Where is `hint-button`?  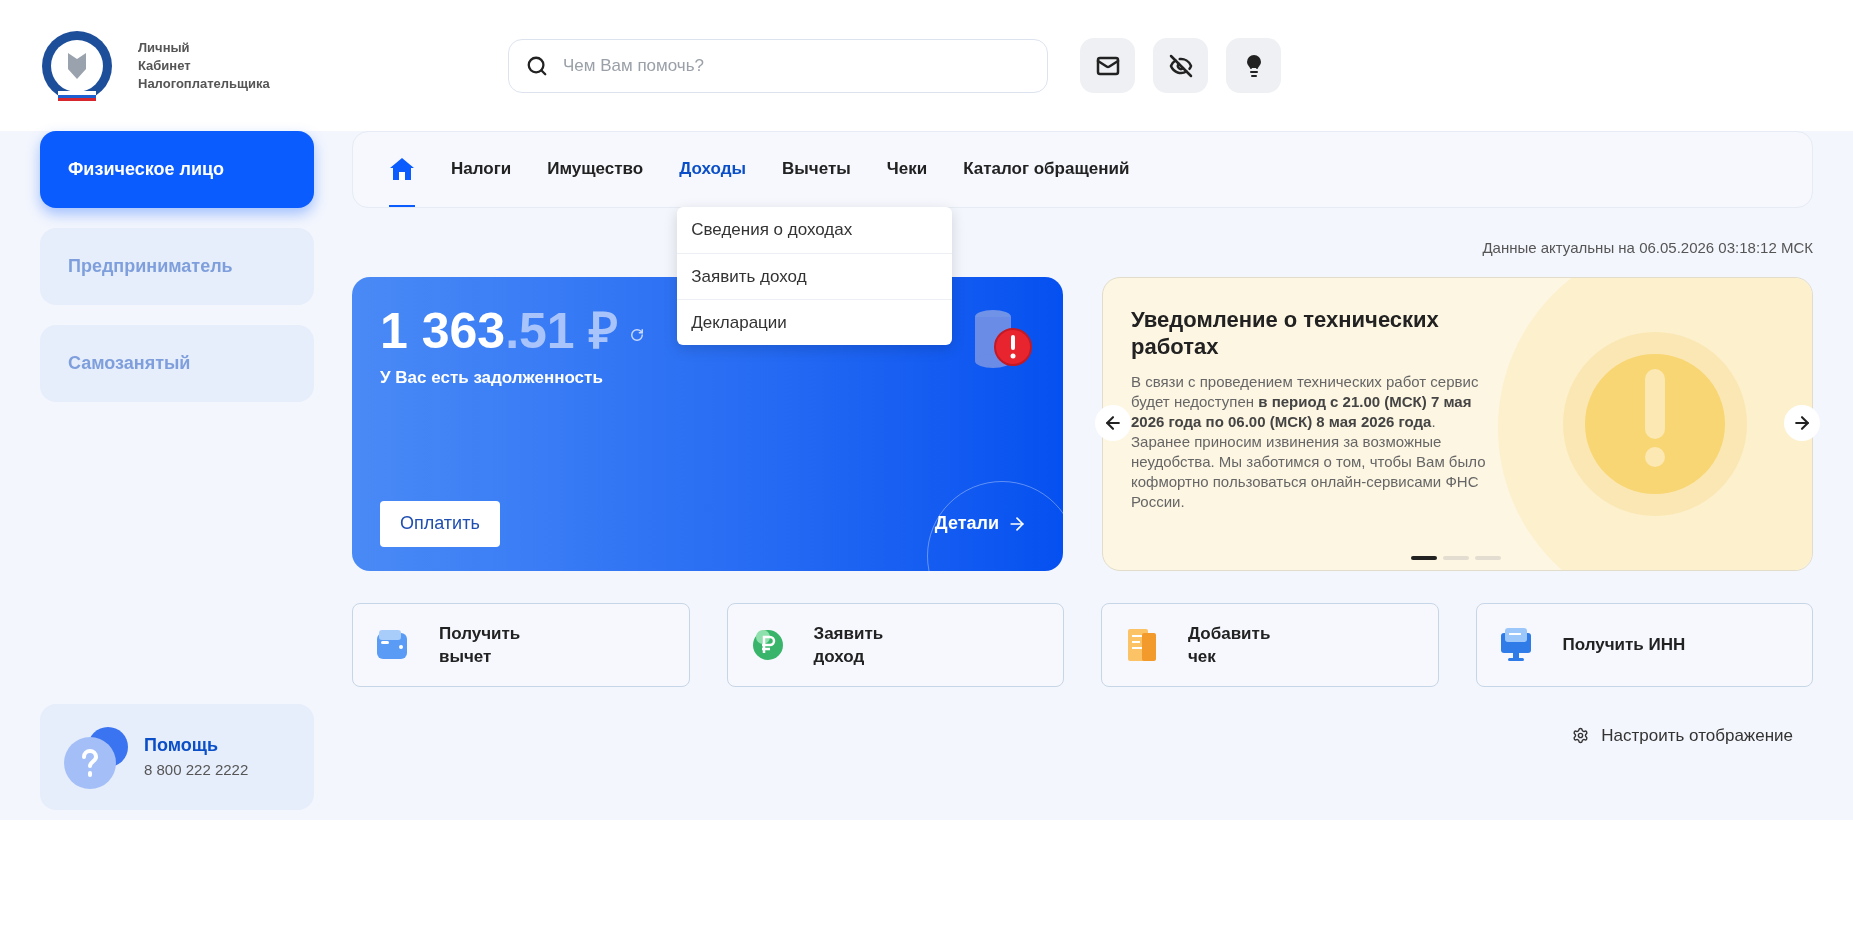
hint-button is located at coordinates (1253, 65).